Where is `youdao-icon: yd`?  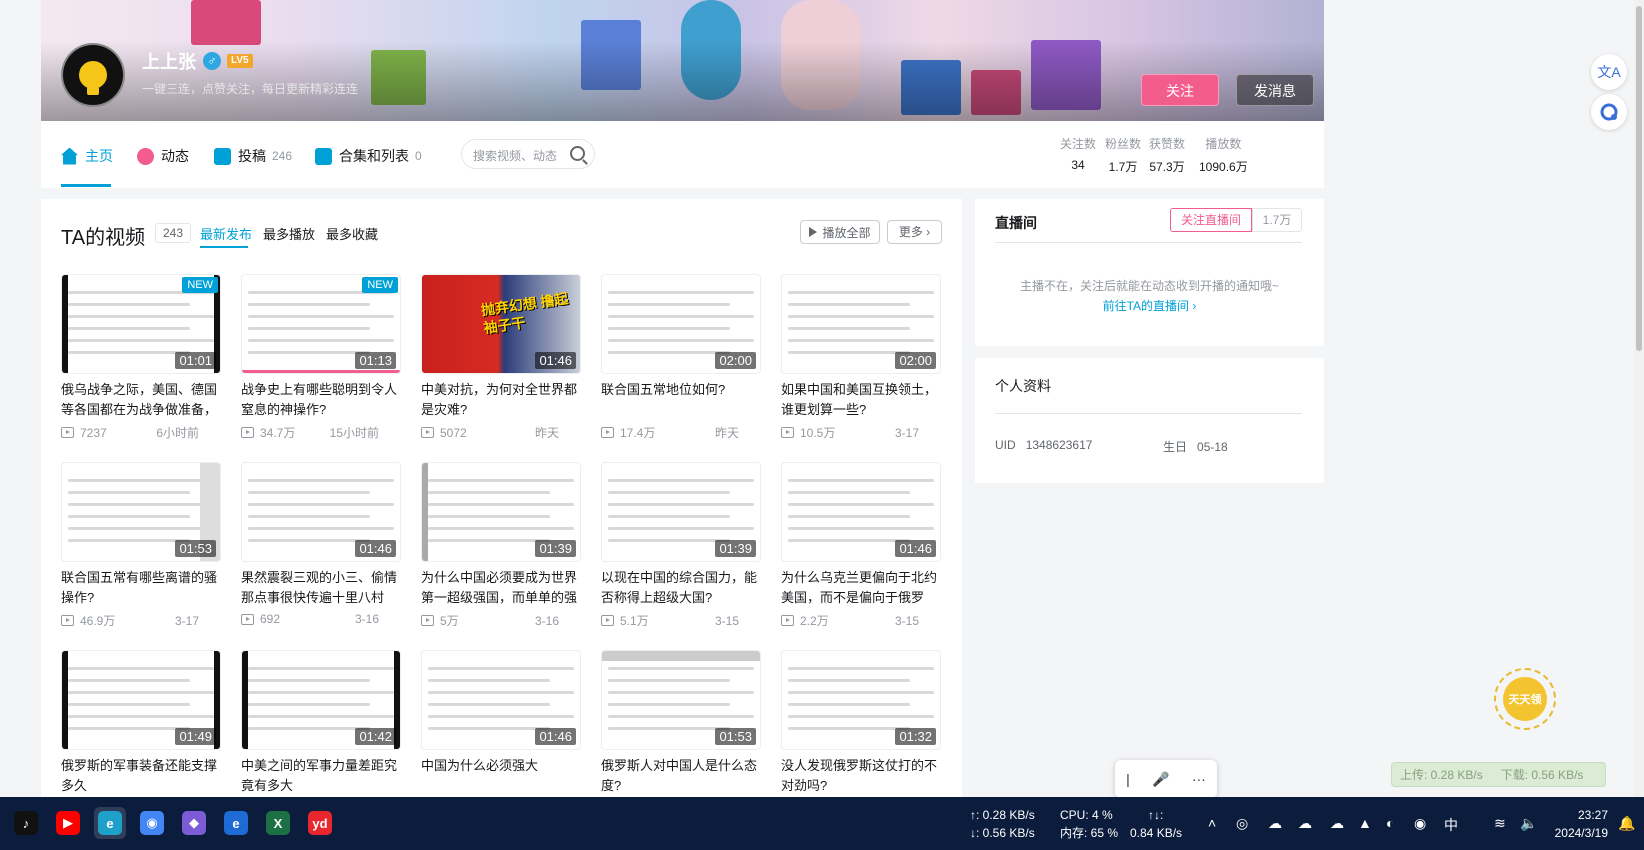 youdao-icon: yd is located at coordinates (320, 823).